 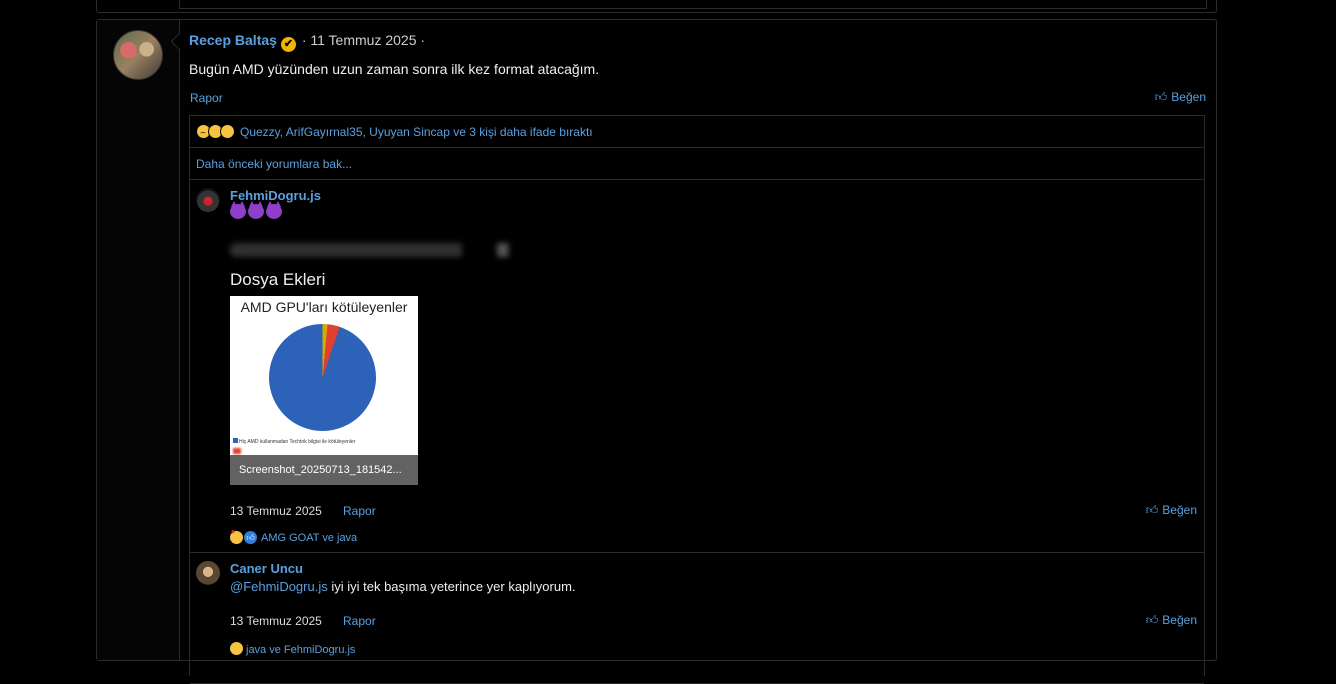 I want to click on post-header: Recep Baltaş ✔ · 11 Temmuz 2025 ·, so click(x=307, y=42).